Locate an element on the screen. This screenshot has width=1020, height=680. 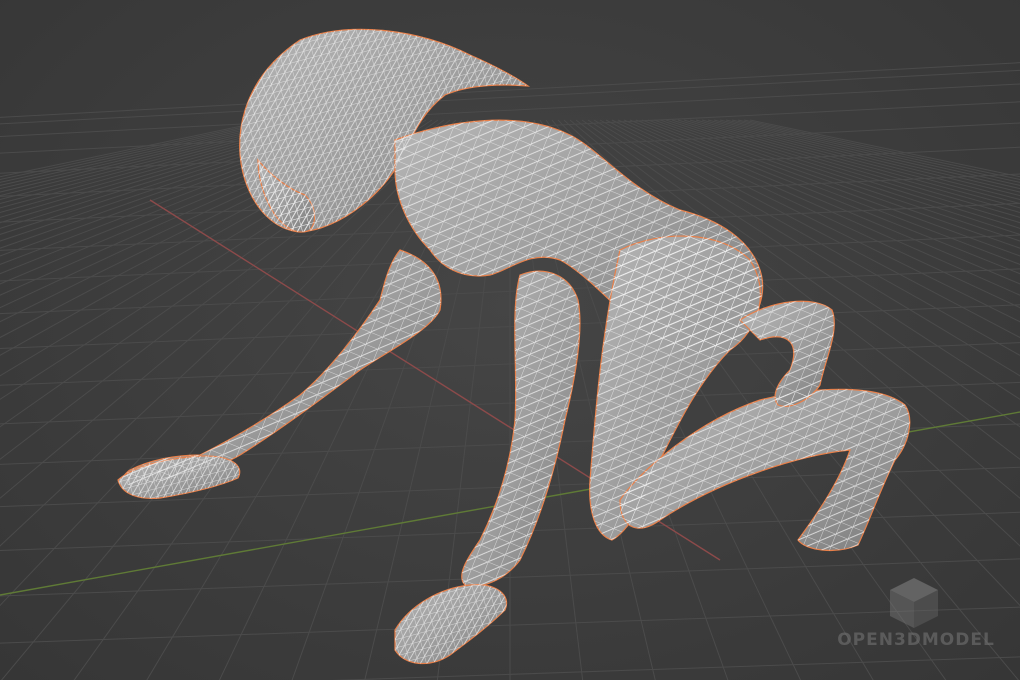
creature-left-arm-wireframe is located at coordinates (282, 368).